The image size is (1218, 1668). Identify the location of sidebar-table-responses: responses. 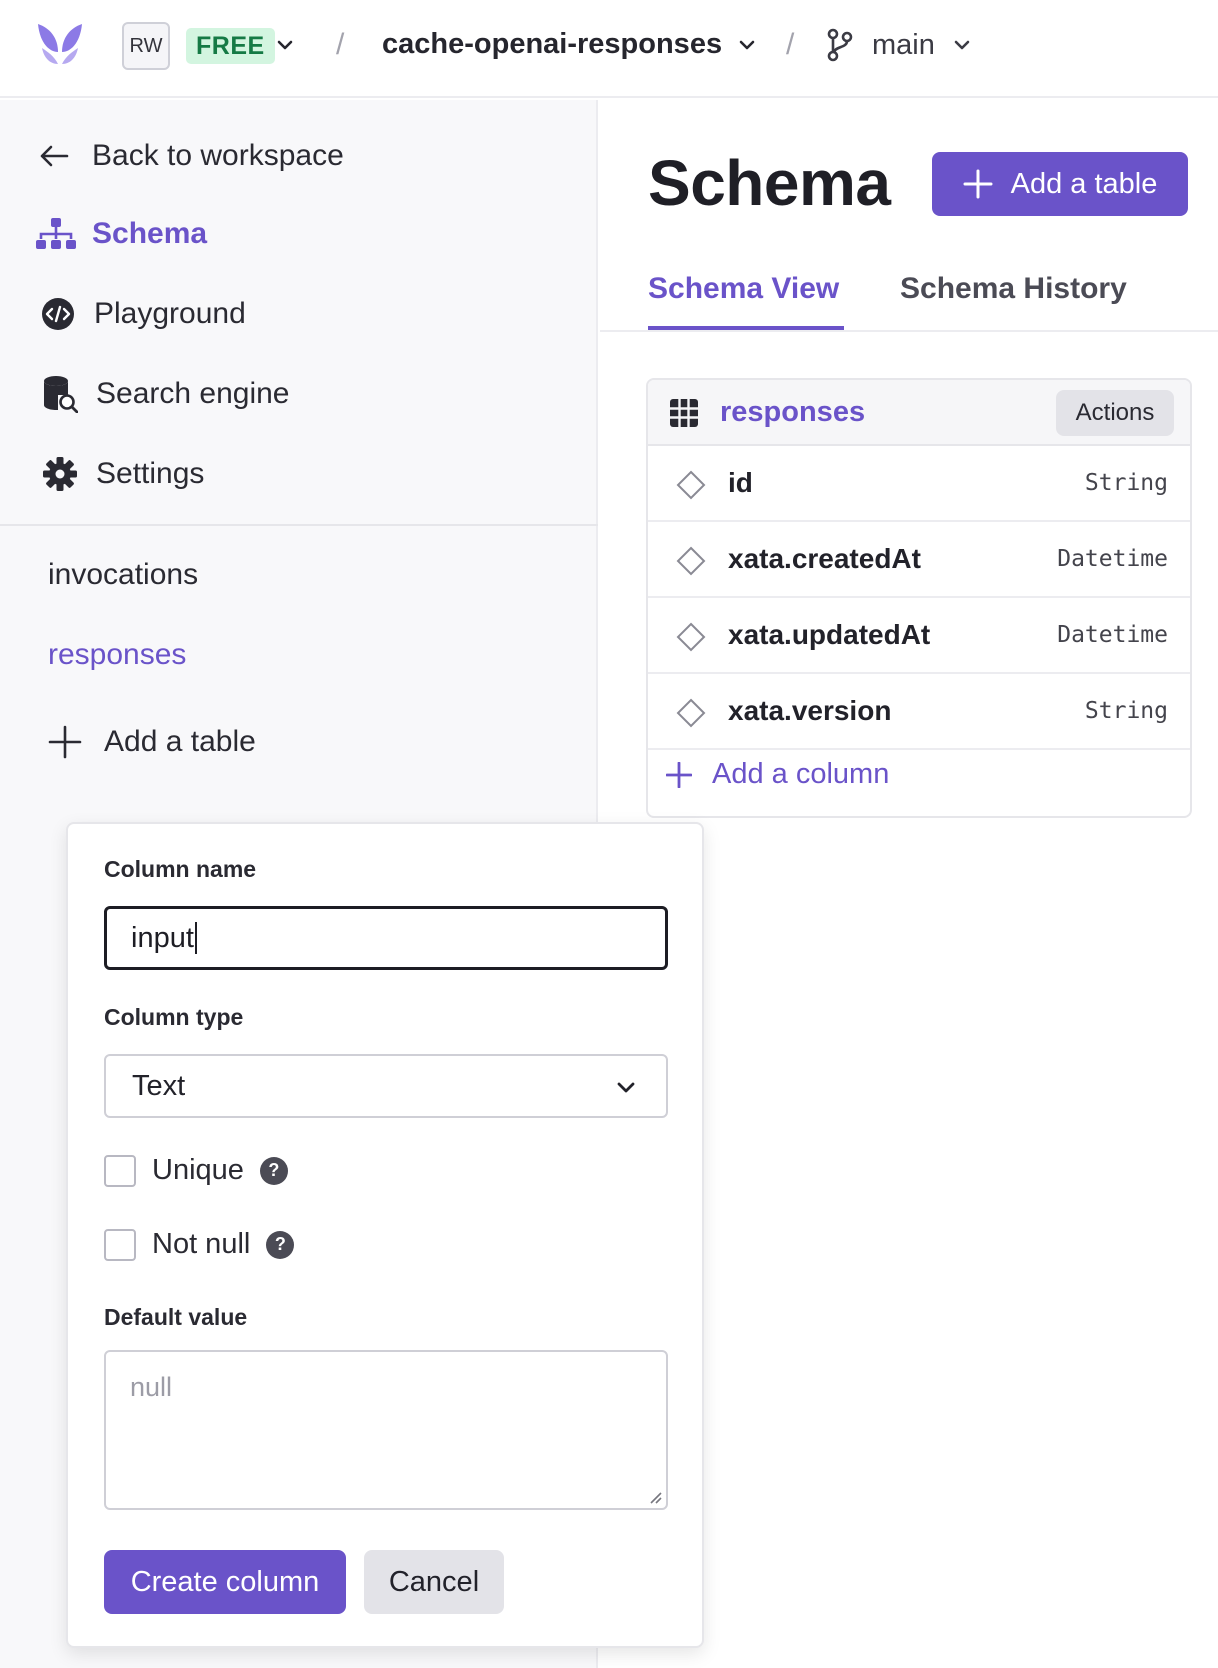
(117, 655).